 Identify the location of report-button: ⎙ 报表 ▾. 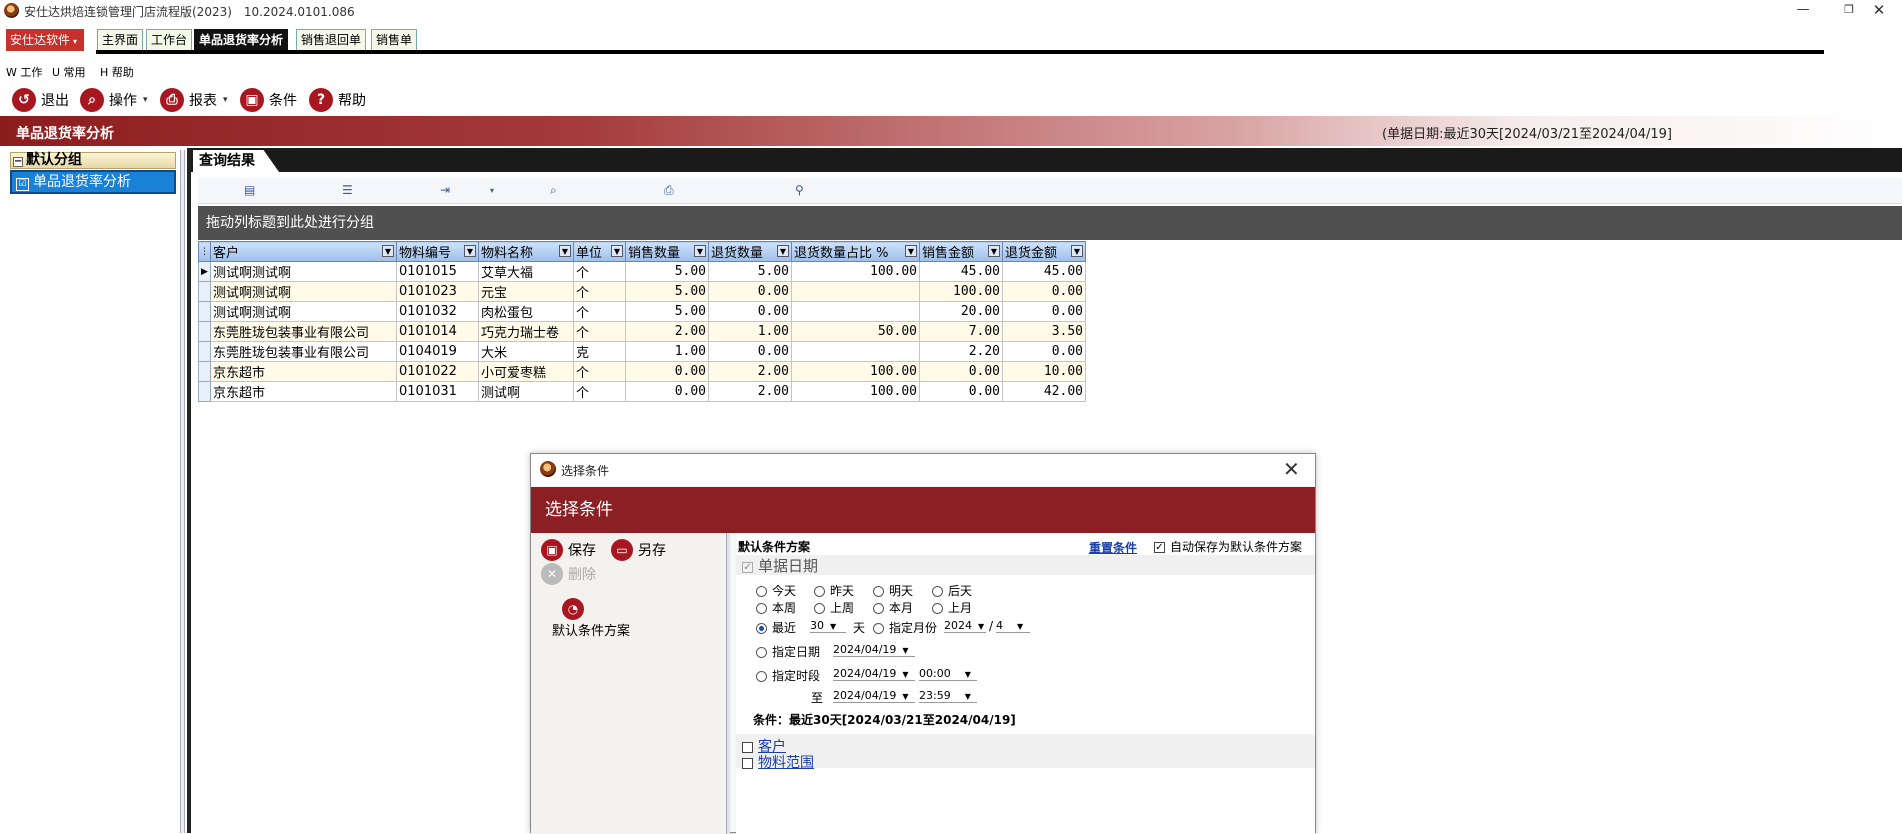
(194, 100).